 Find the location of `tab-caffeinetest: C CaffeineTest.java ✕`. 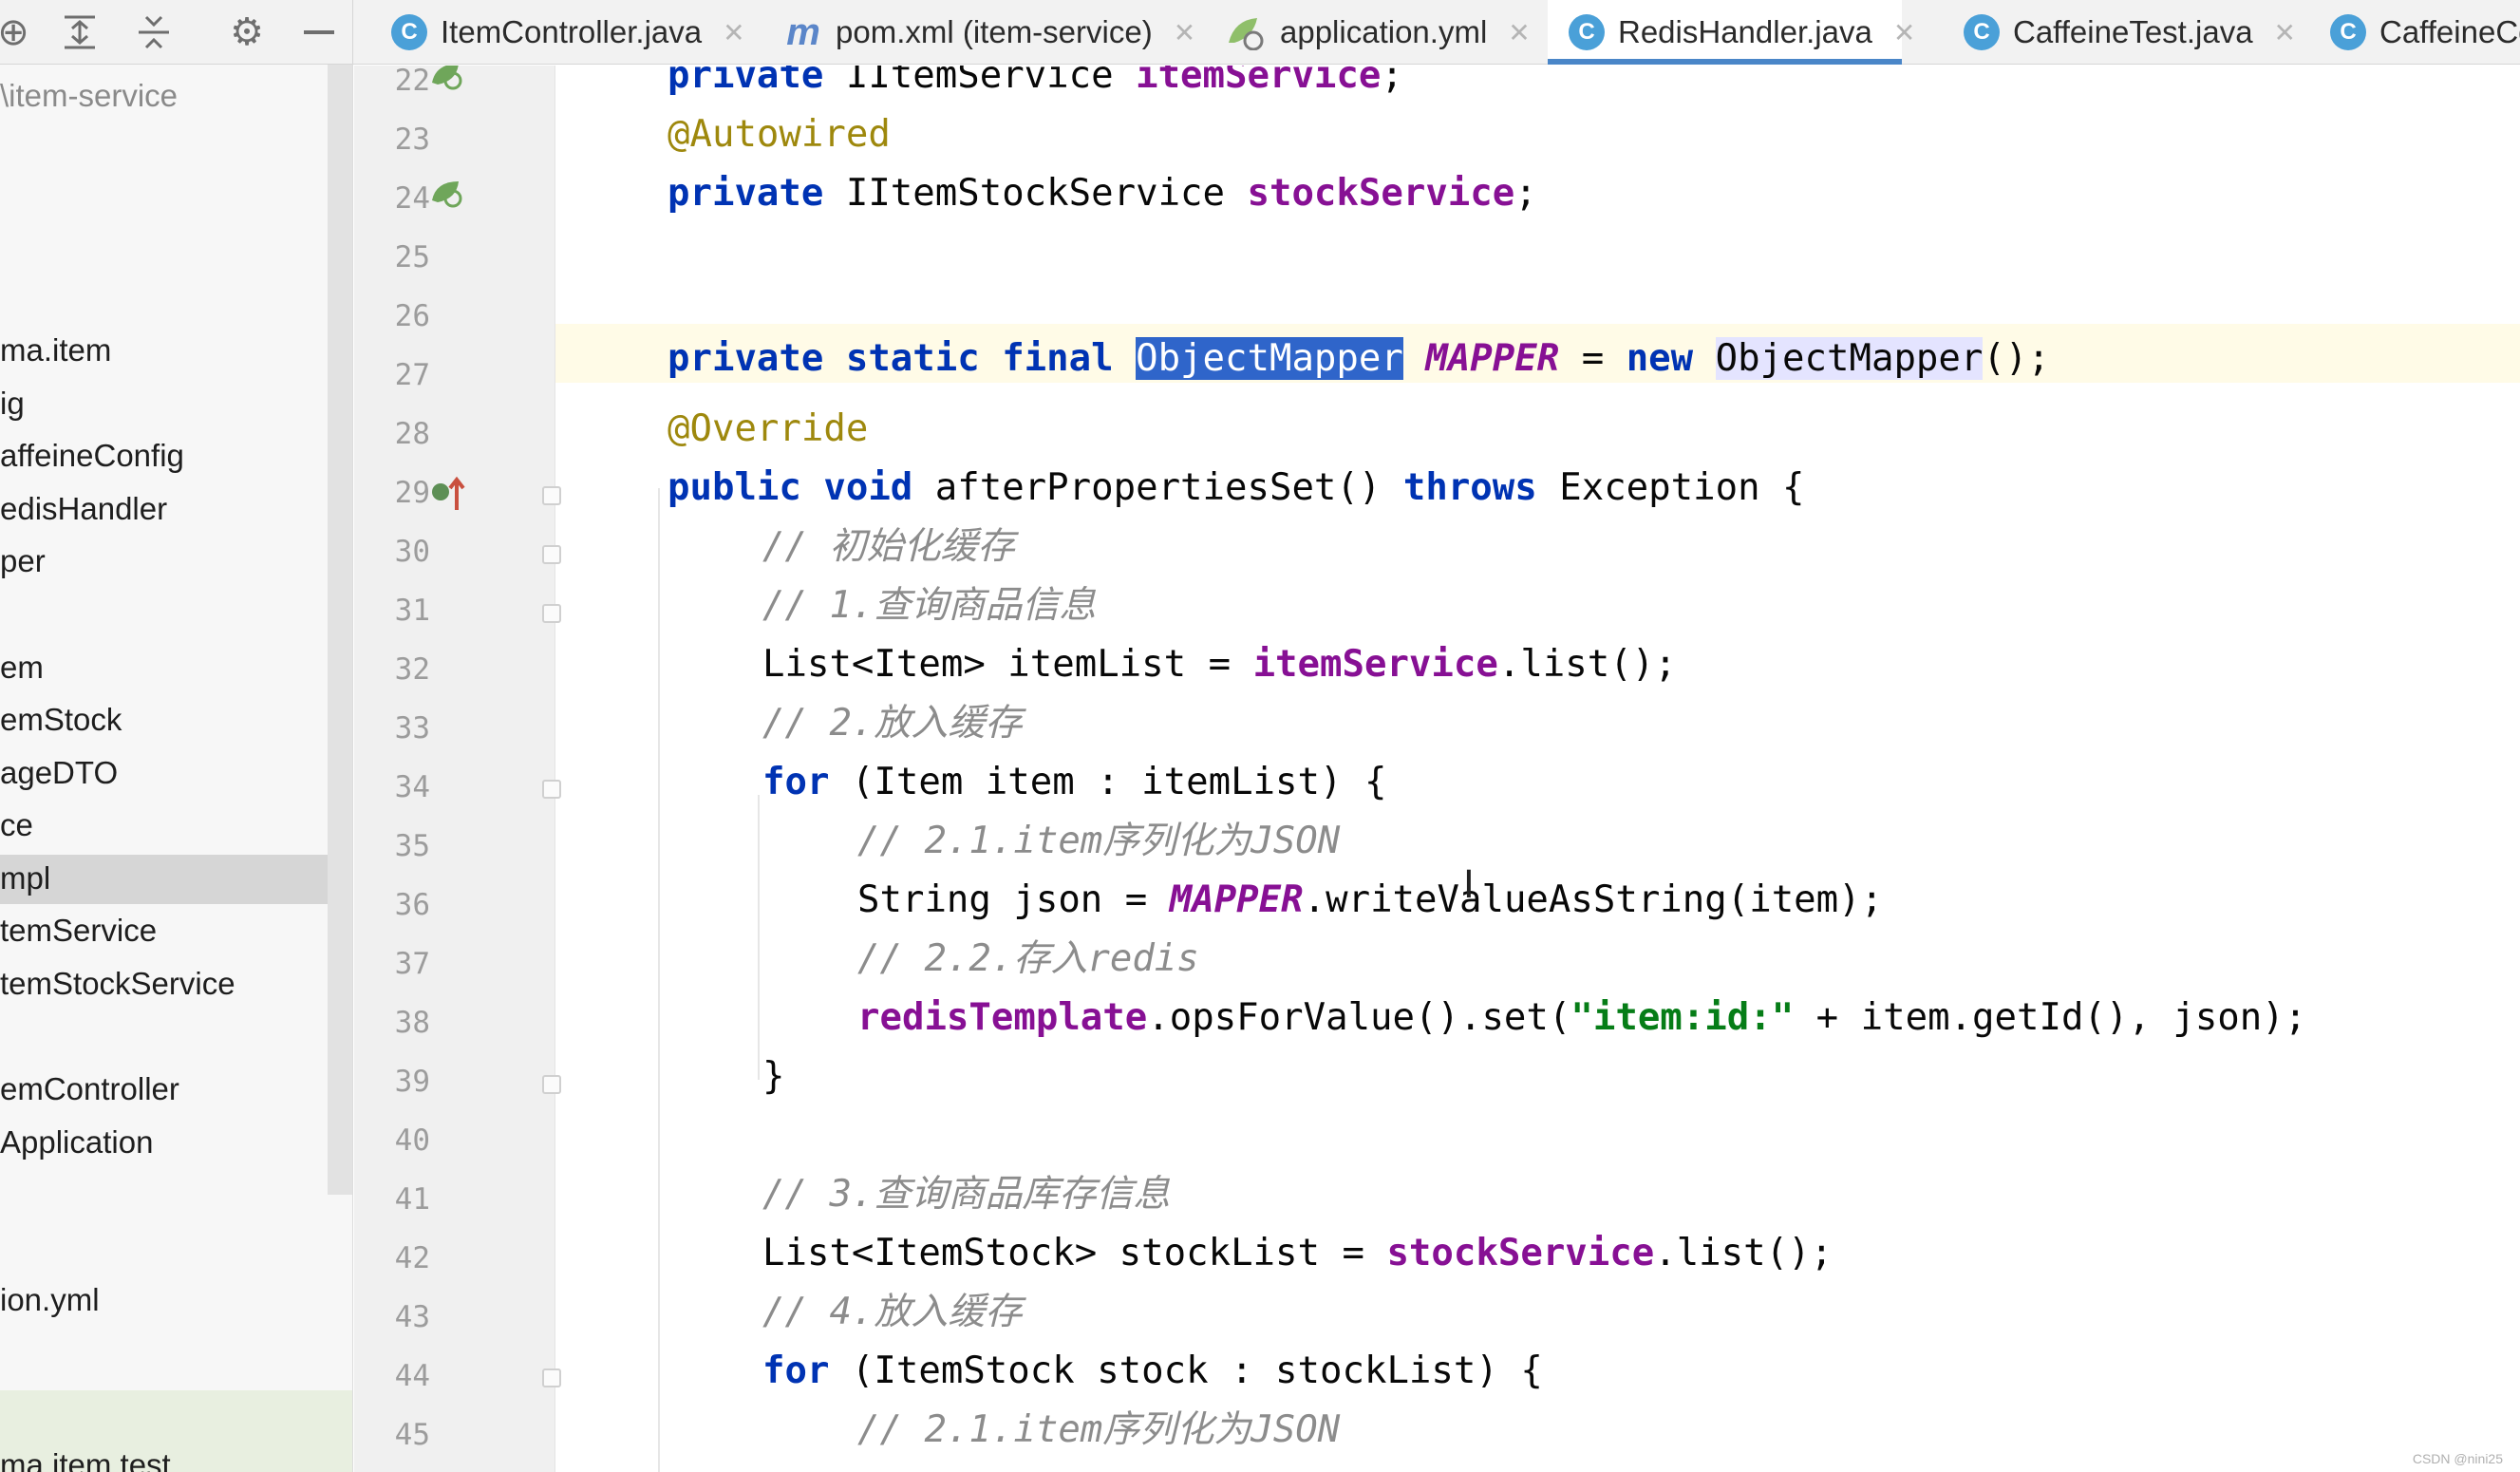

tab-caffeinetest: C CaffeineTest.java ✕ is located at coordinates (2119, 32).